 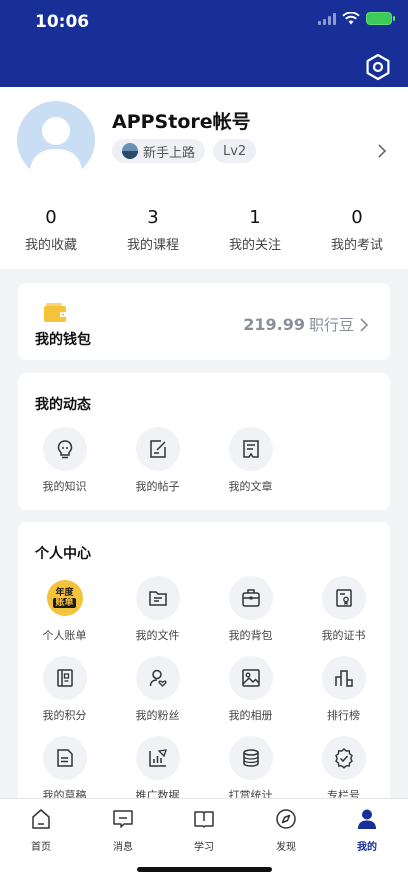 What do you see at coordinates (343, 769) in the screenshot?
I see `column-badge-item: 专栏号` at bounding box center [343, 769].